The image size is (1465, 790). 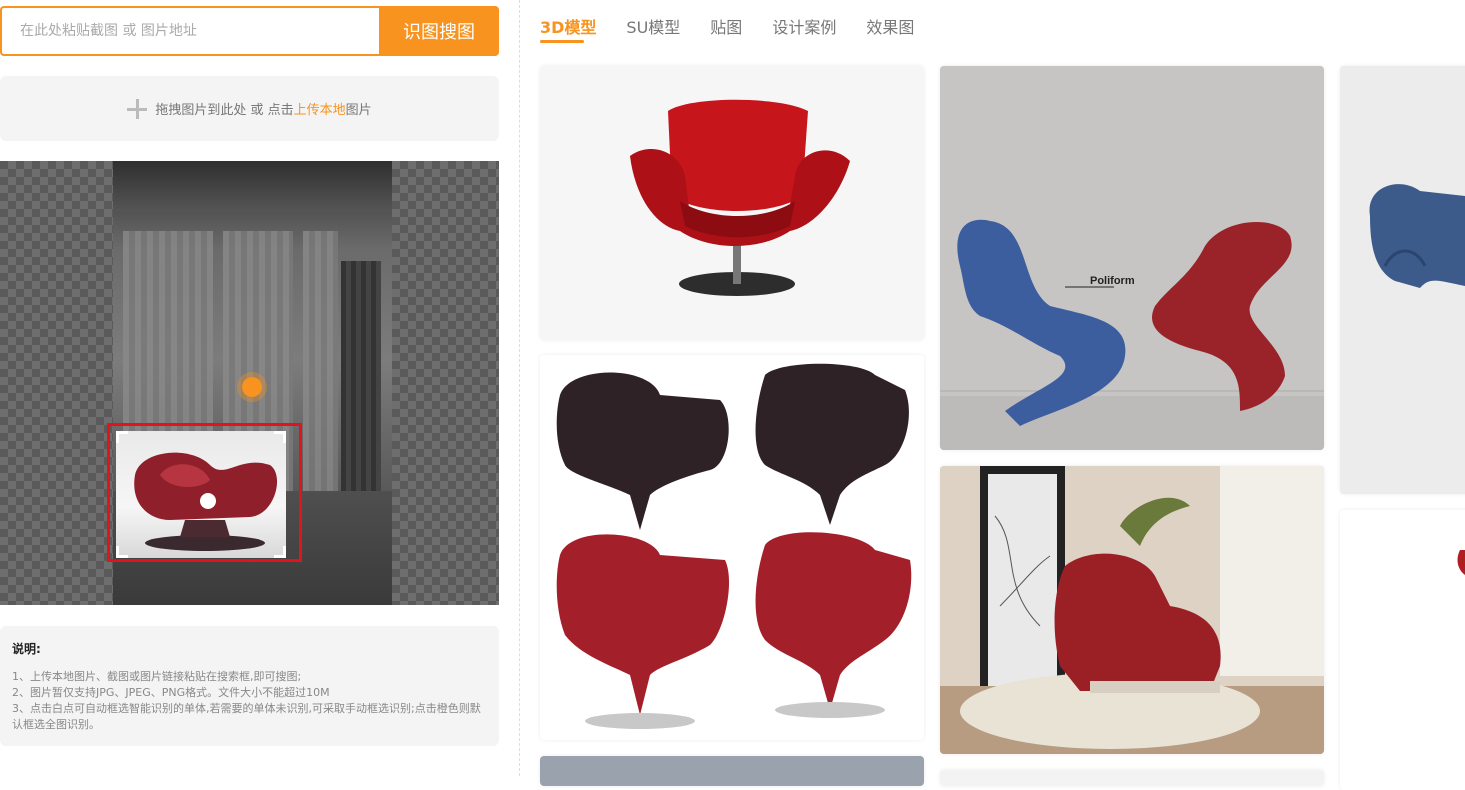 What do you see at coordinates (890, 23) in the screenshot?
I see `tab-renderings: 效果图` at bounding box center [890, 23].